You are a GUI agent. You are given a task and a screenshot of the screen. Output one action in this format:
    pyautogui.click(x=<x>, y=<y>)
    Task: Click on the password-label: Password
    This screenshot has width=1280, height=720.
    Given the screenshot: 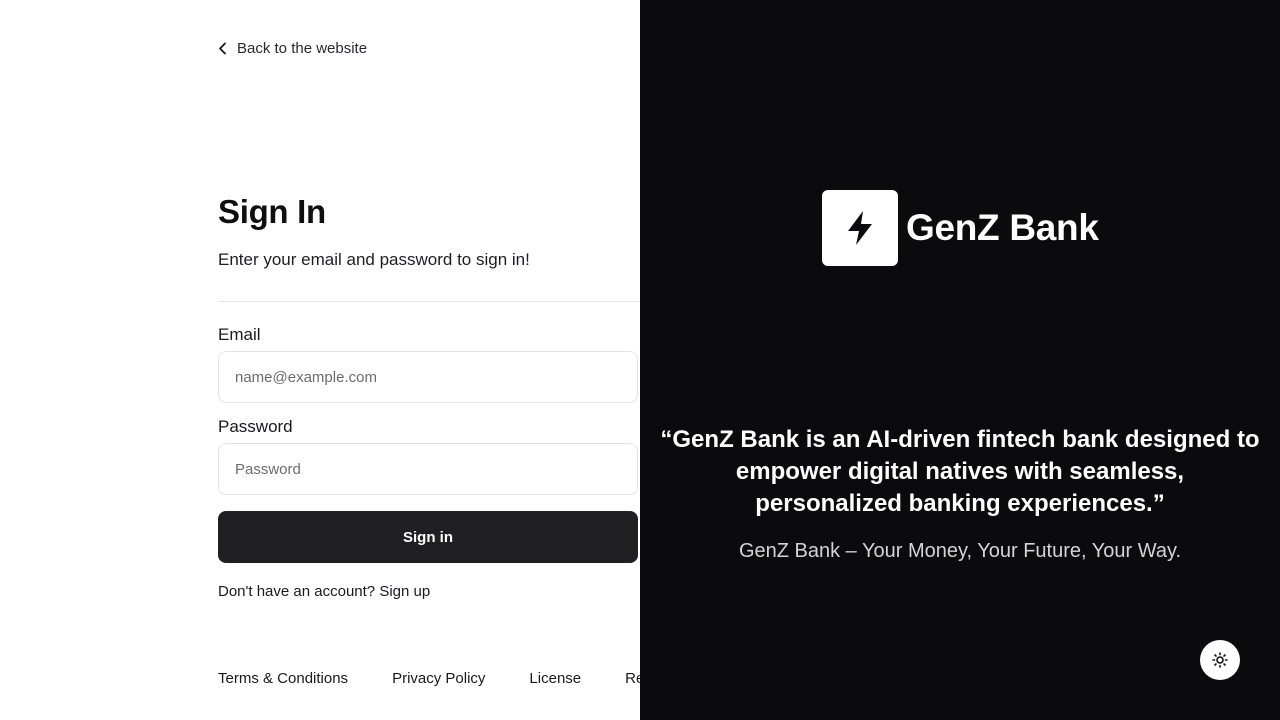 What is the action you would take?
    pyautogui.click(x=255, y=426)
    